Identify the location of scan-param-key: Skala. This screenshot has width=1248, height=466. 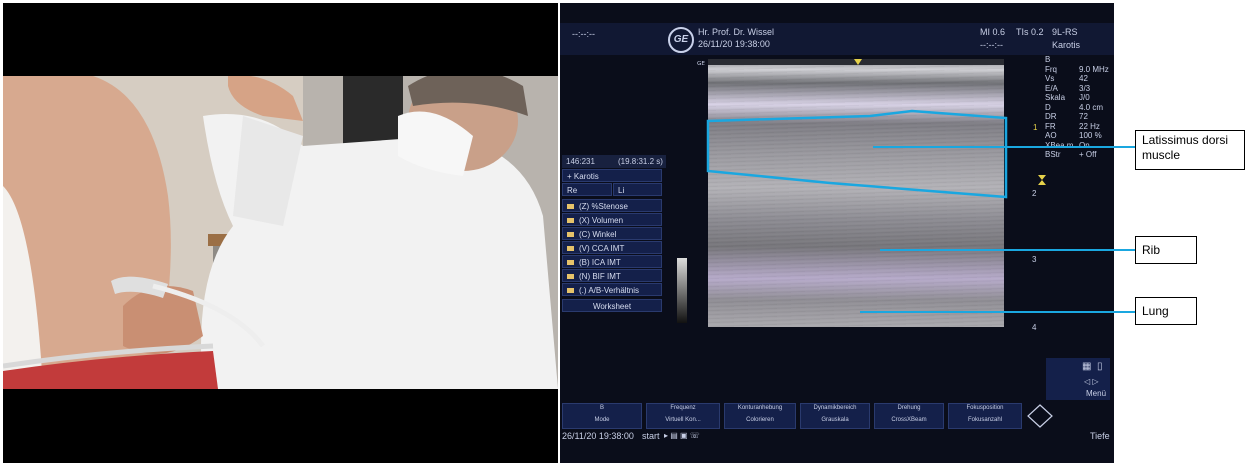
(1055, 97).